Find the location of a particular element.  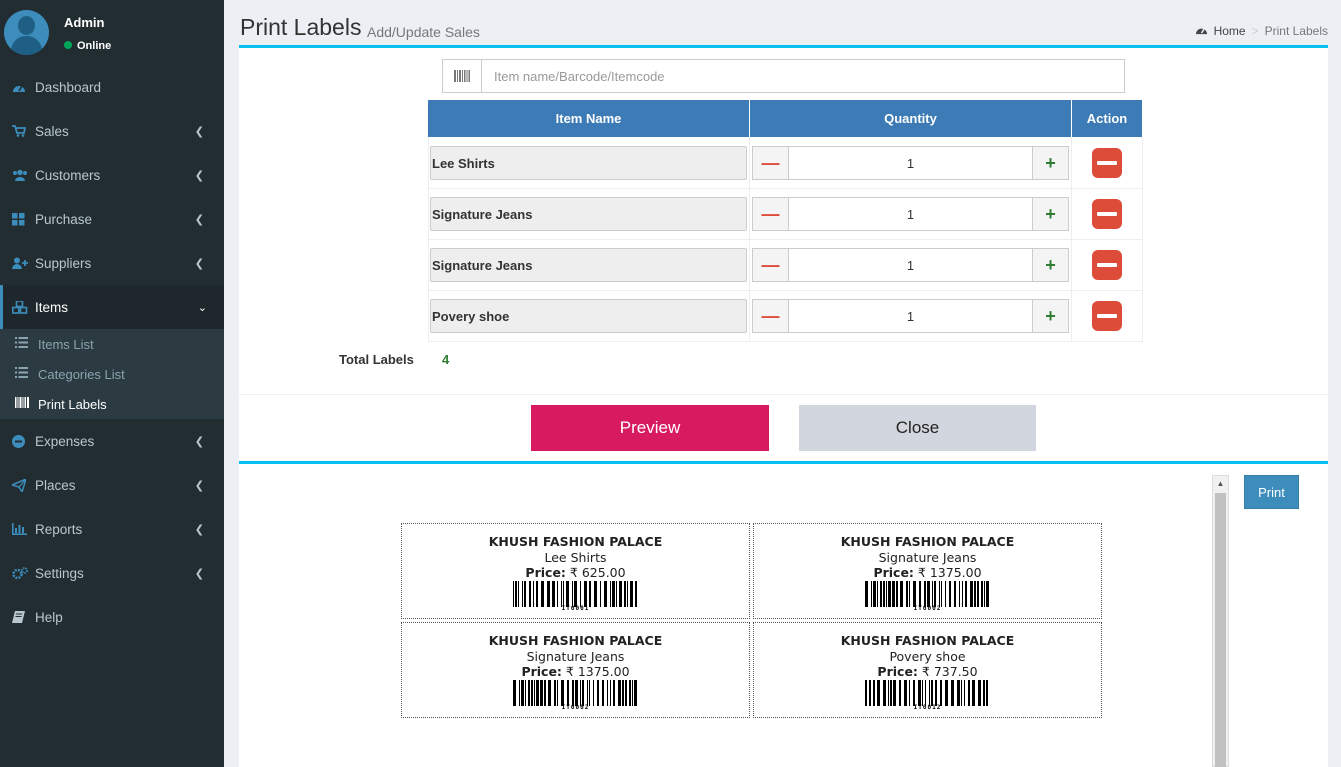

sidebar-item-label: Reports is located at coordinates (59, 529).